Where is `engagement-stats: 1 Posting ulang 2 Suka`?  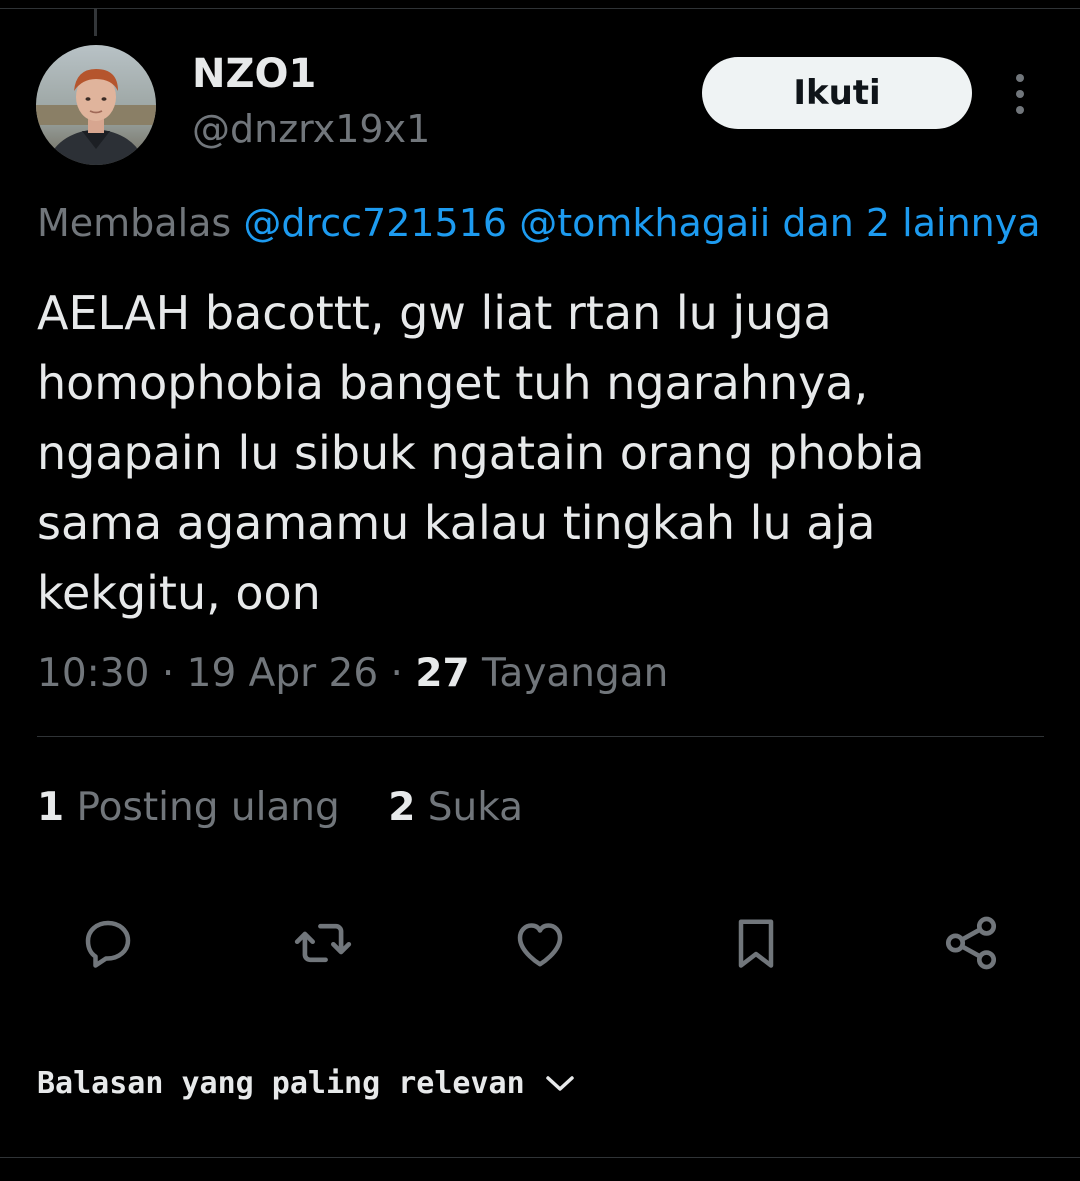
engagement-stats: 1 Posting ulang 2 Suka is located at coordinates (298, 808).